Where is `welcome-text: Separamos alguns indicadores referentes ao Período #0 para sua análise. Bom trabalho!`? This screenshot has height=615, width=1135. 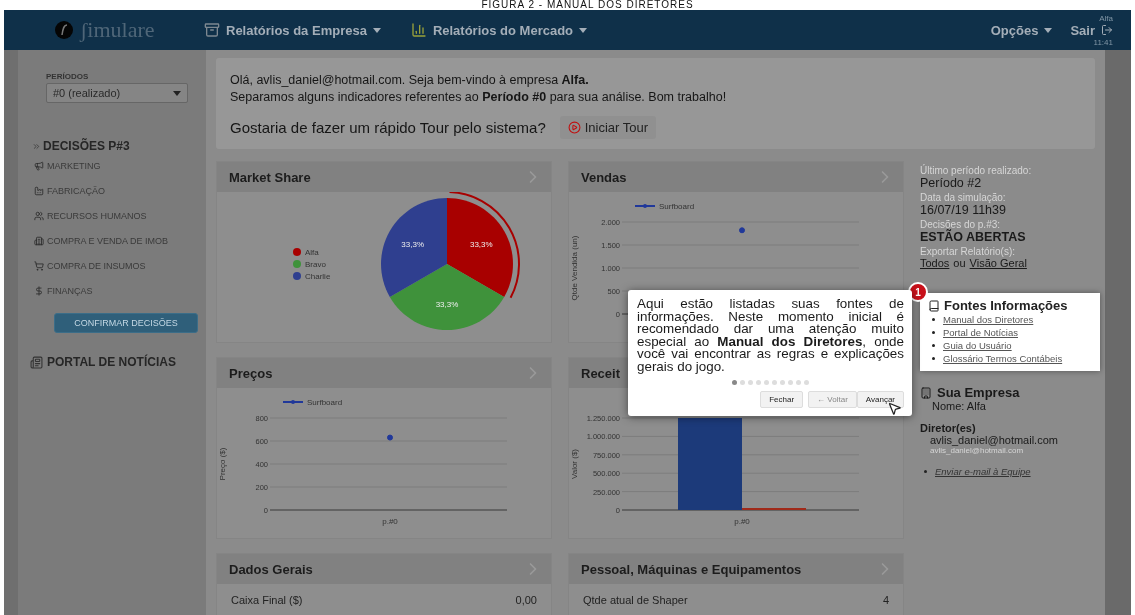 welcome-text: Separamos alguns indicadores referentes ao Período #0 para sua análise. Bom trabalho! is located at coordinates (479, 97).